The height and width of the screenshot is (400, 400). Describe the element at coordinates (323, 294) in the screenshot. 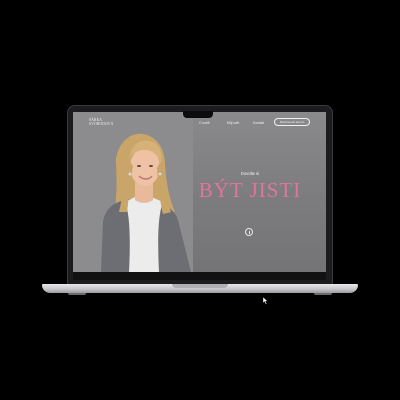

I see `laptop-foot-right` at that location.